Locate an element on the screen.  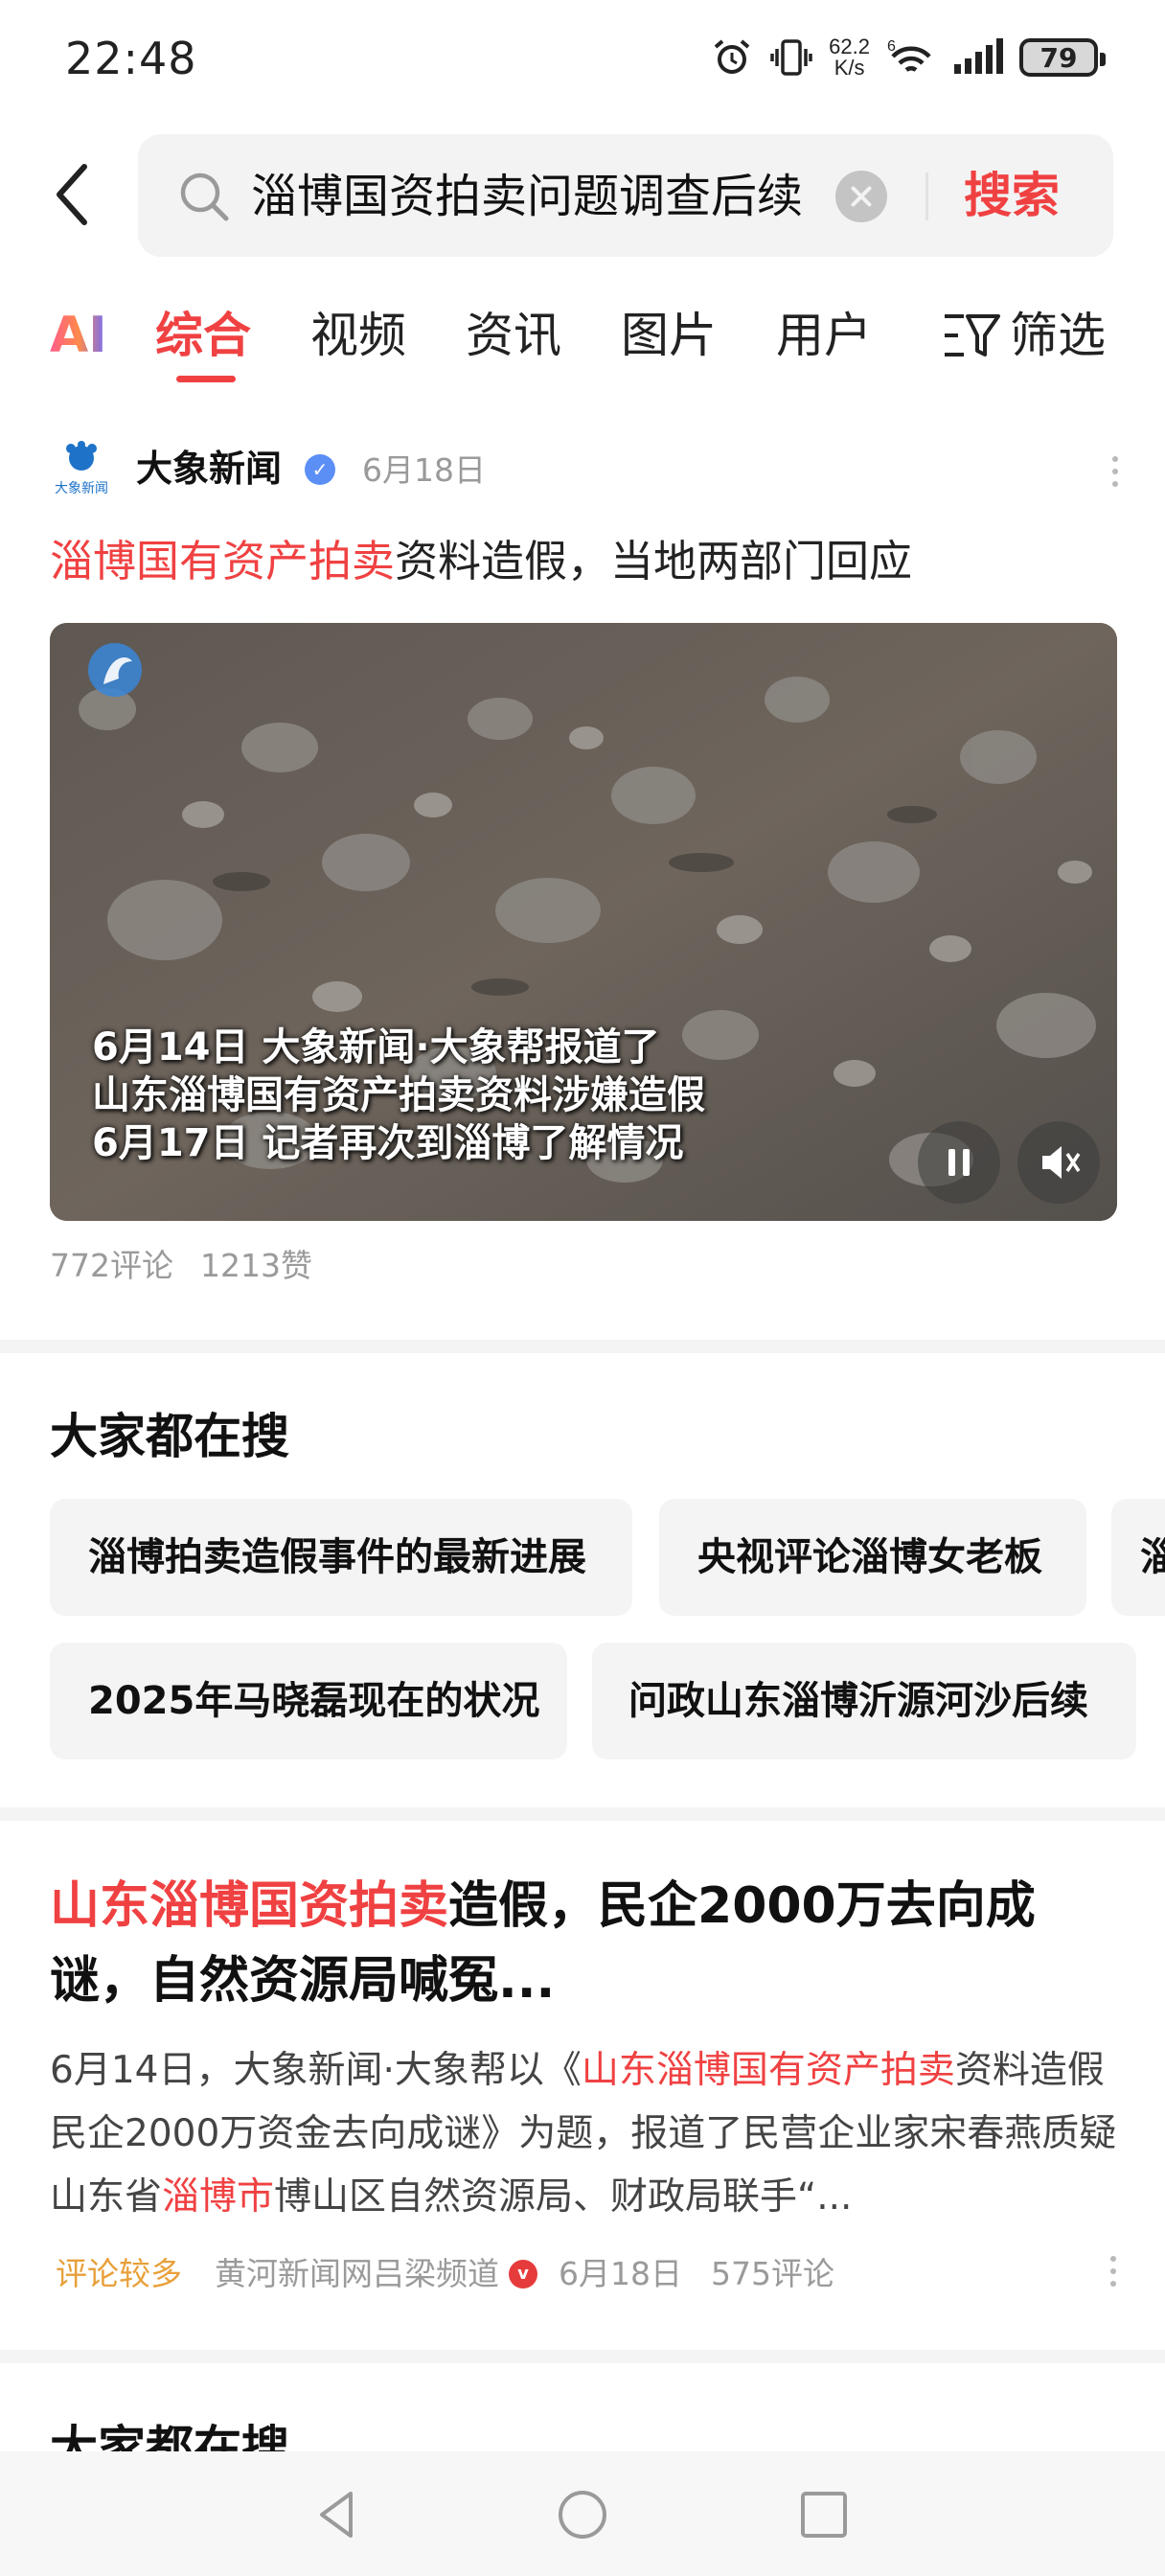
search-suggestion-chip: 淄 is located at coordinates (1138, 1557).